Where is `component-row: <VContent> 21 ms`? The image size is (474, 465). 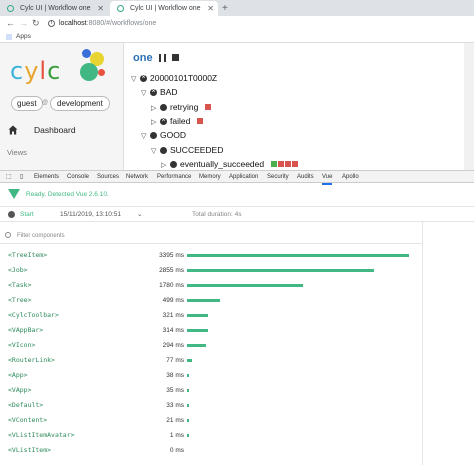 component-row: <VContent> 21 ms is located at coordinates (210, 420).